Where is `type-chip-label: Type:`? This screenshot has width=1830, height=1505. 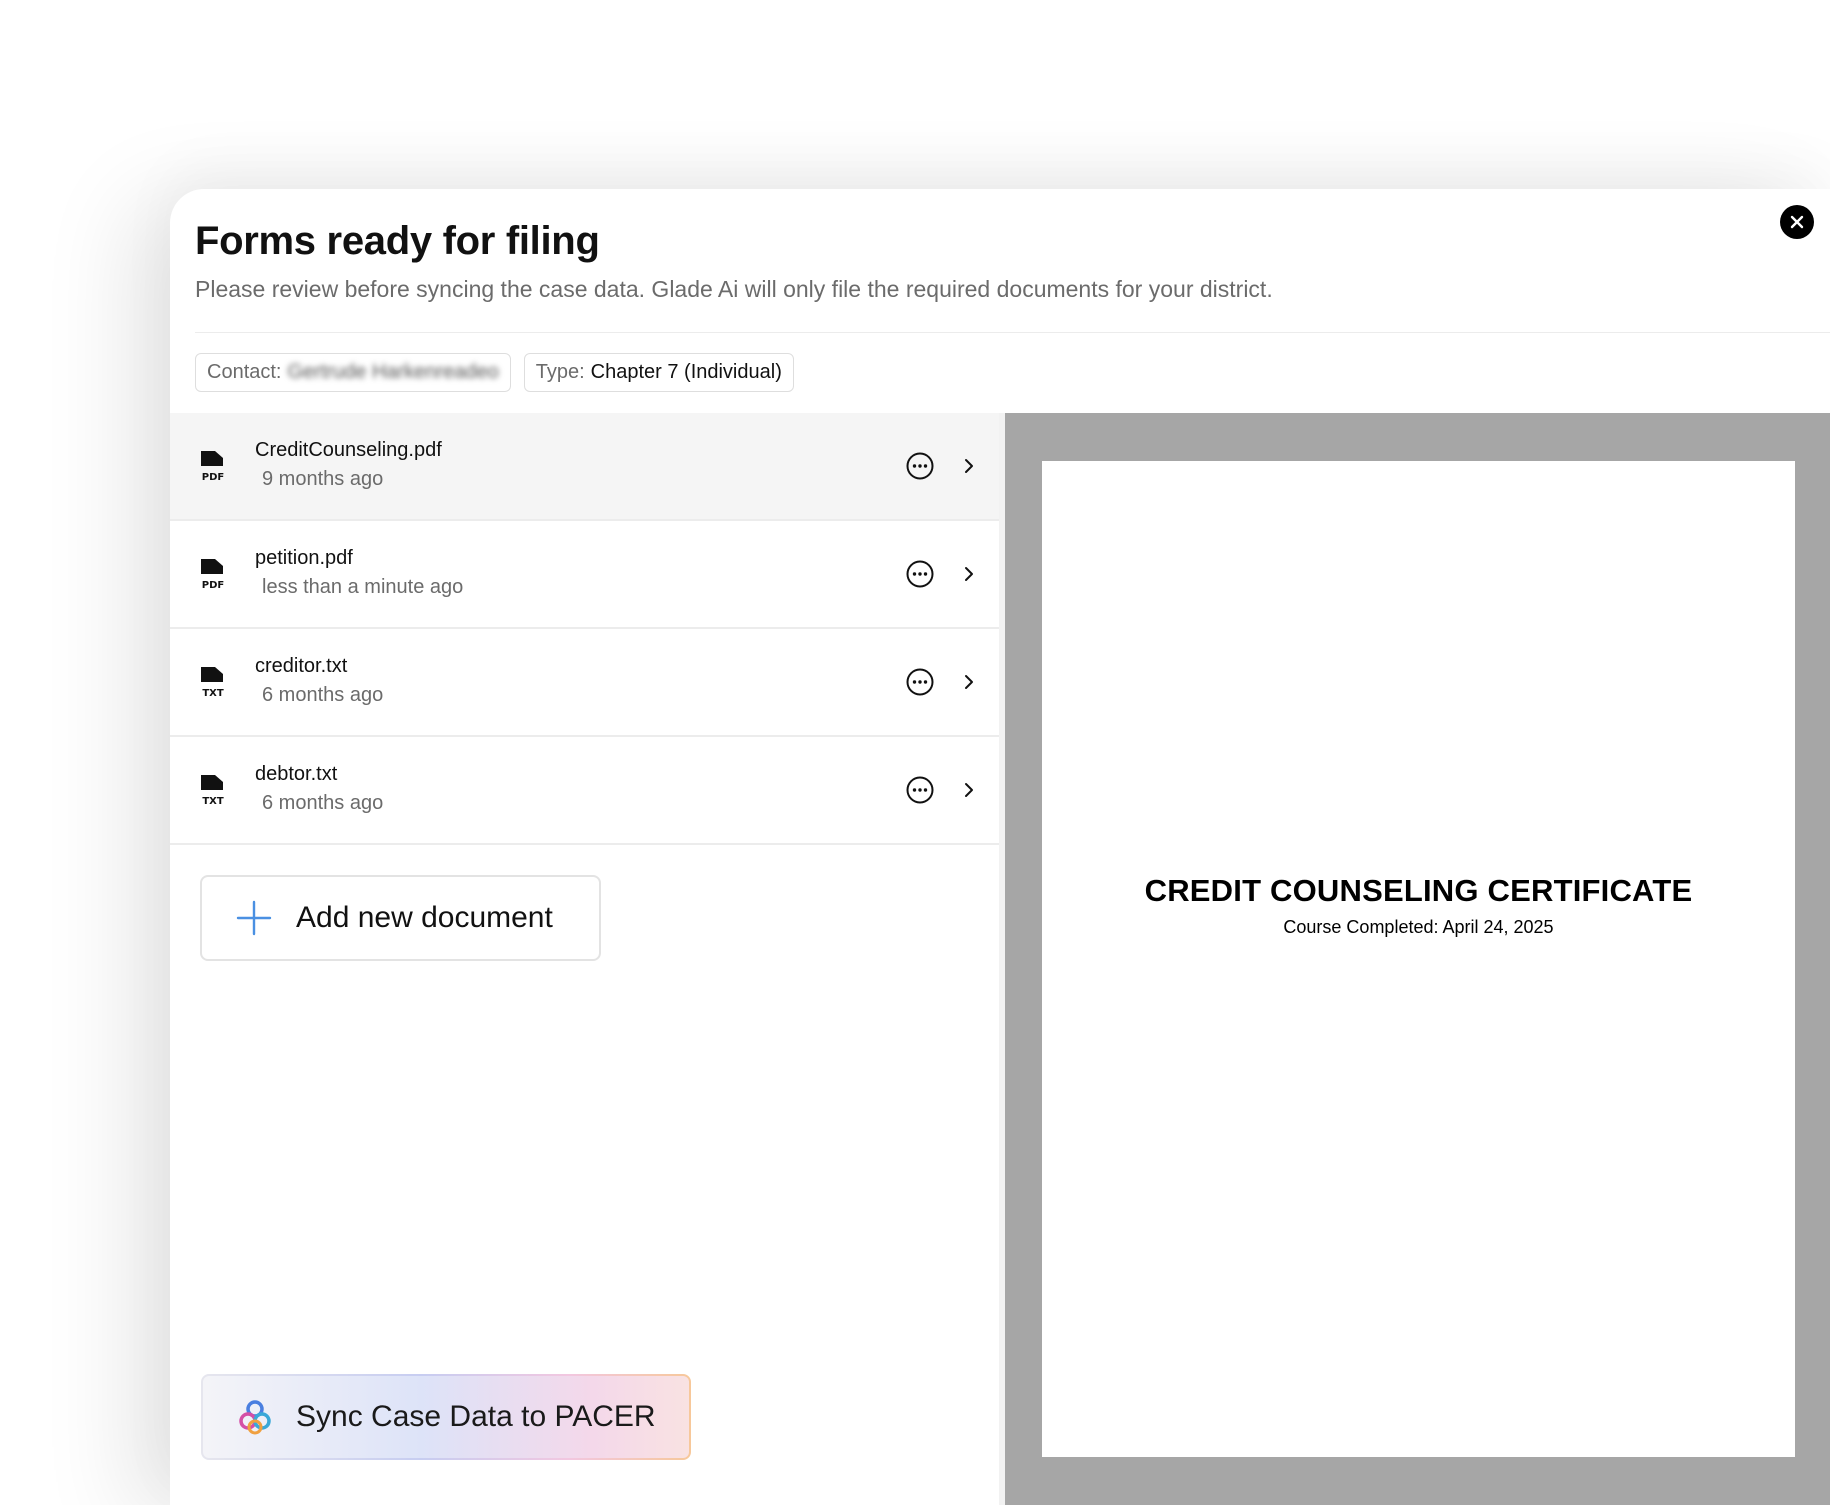
type-chip-label: Type: is located at coordinates (560, 372).